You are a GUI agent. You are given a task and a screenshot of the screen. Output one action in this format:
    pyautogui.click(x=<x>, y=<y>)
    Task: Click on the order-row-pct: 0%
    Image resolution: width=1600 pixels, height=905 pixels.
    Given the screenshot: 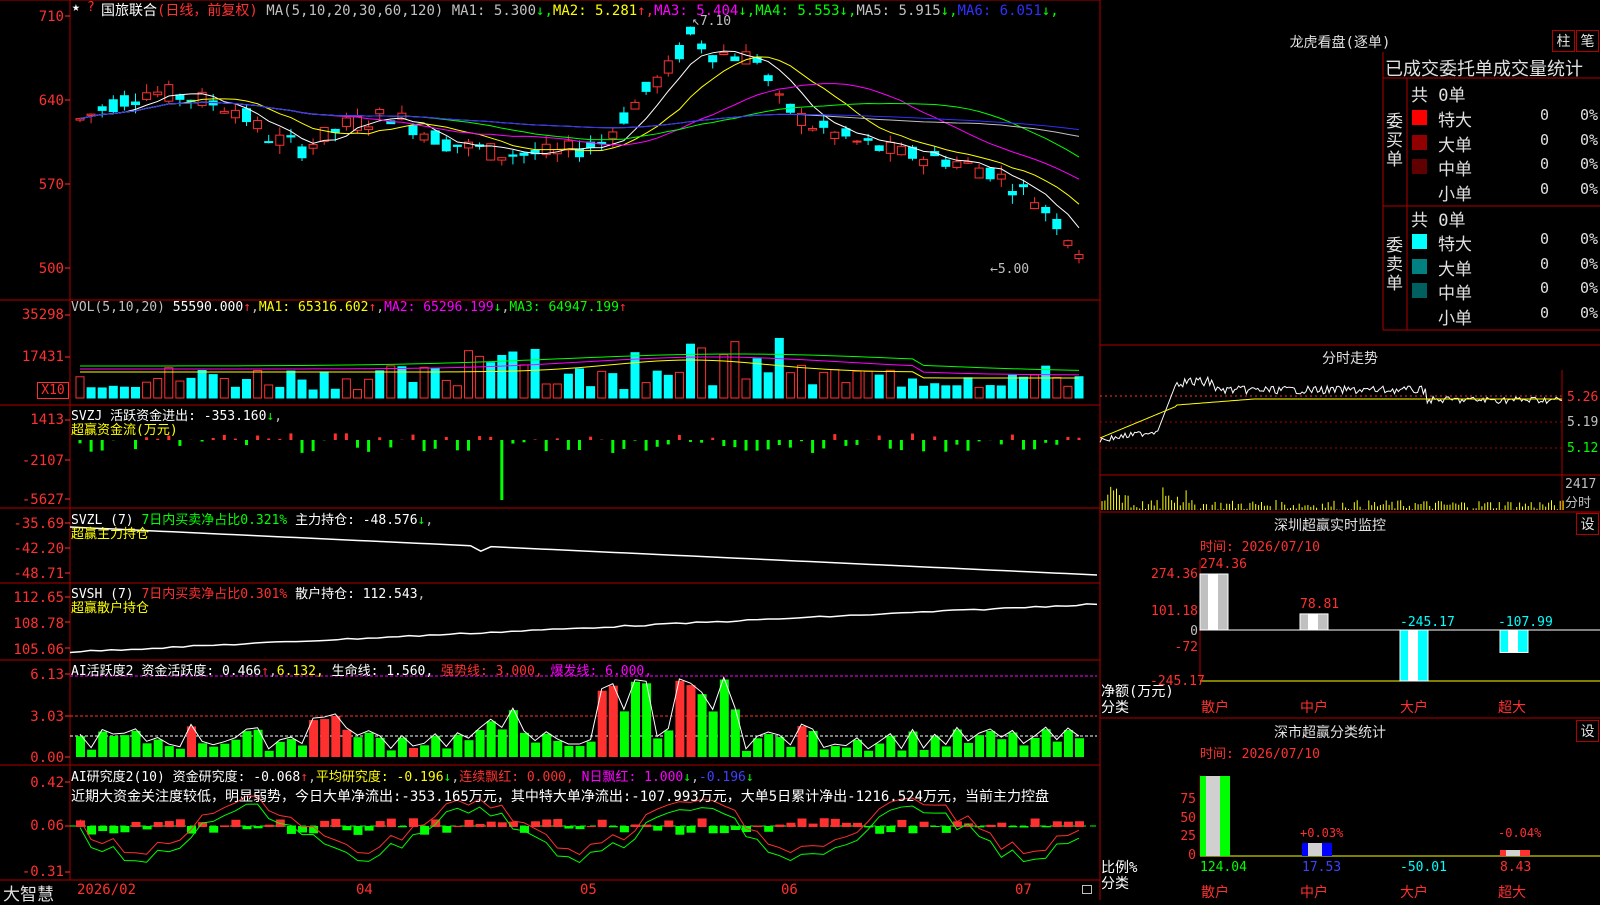 What is the action you would take?
    pyautogui.click(x=1589, y=239)
    